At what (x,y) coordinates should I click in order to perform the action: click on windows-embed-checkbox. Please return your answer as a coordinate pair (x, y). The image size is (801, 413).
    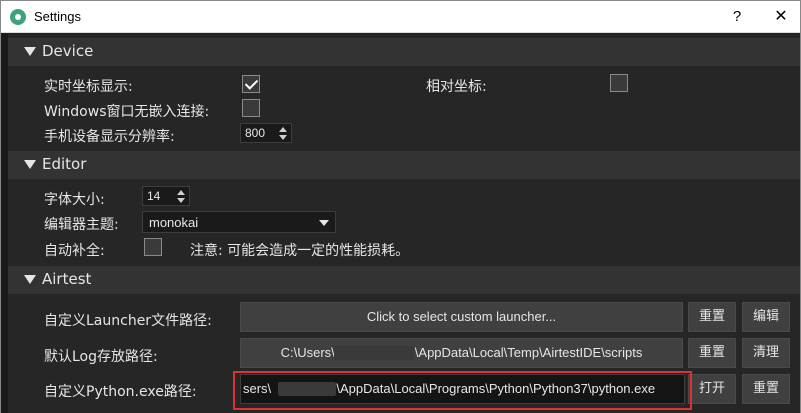
    Looking at the image, I should click on (251, 108).